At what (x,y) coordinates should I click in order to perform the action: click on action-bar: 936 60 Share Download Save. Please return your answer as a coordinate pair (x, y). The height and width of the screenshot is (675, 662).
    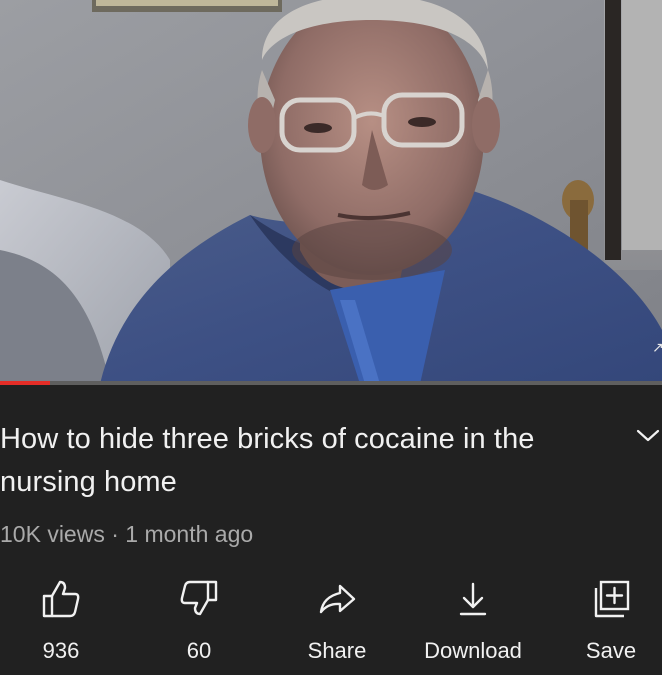
    Looking at the image, I should click on (331, 623).